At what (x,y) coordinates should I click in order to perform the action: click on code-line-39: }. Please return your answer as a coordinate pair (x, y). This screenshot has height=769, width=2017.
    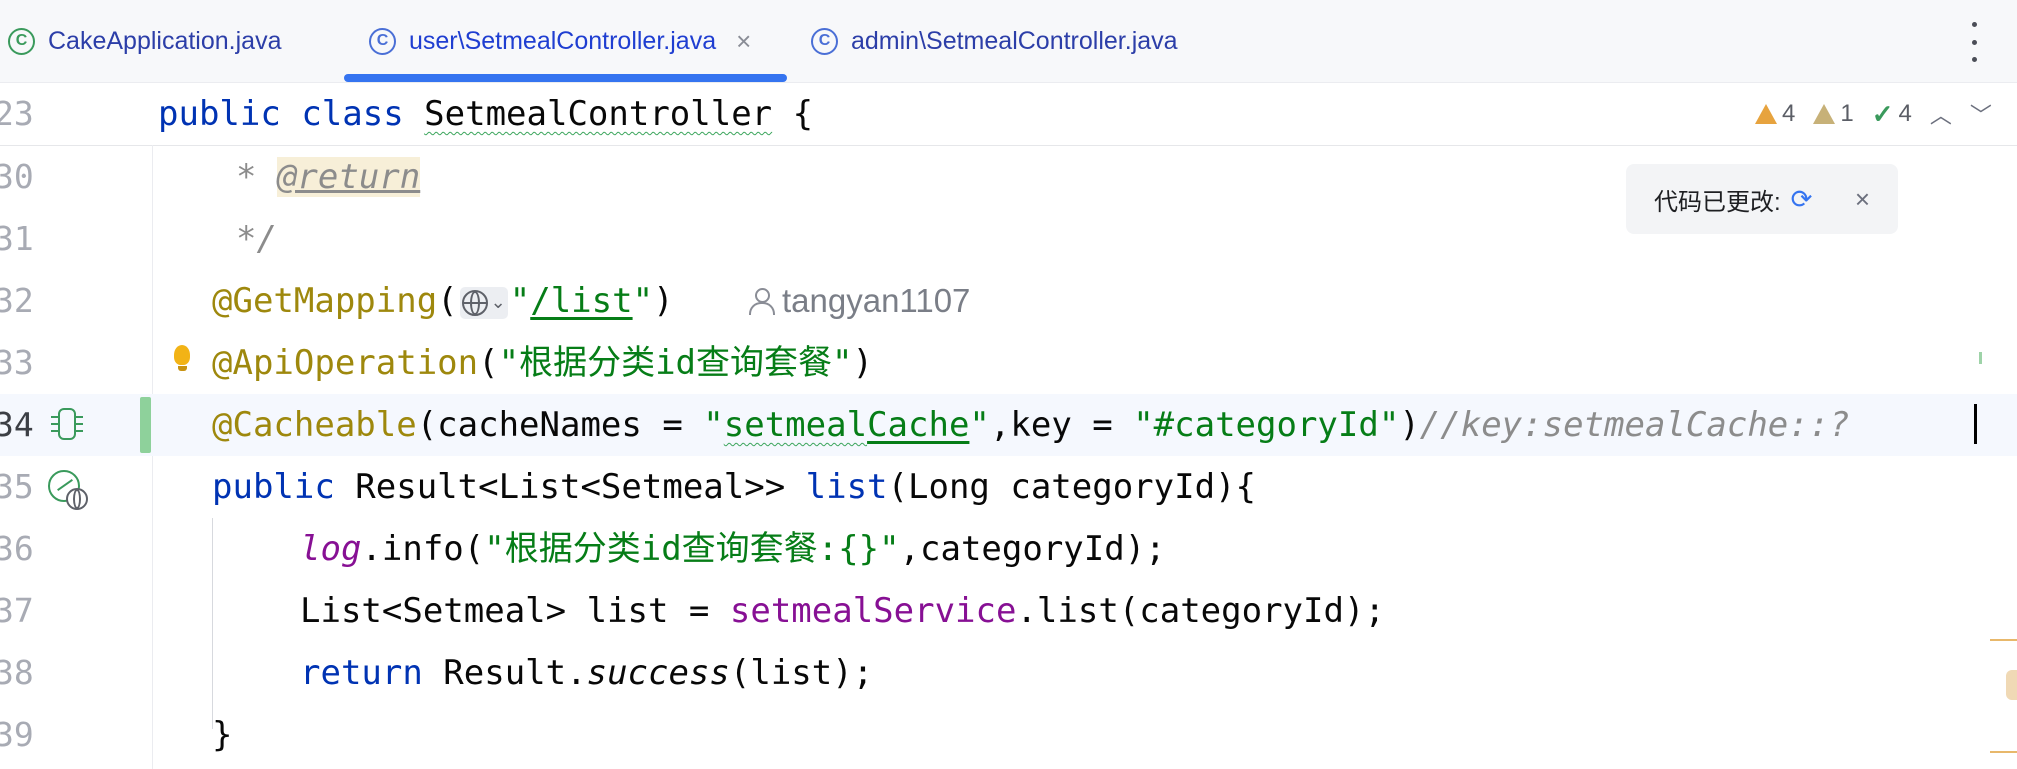
    Looking at the image, I should click on (222, 735).